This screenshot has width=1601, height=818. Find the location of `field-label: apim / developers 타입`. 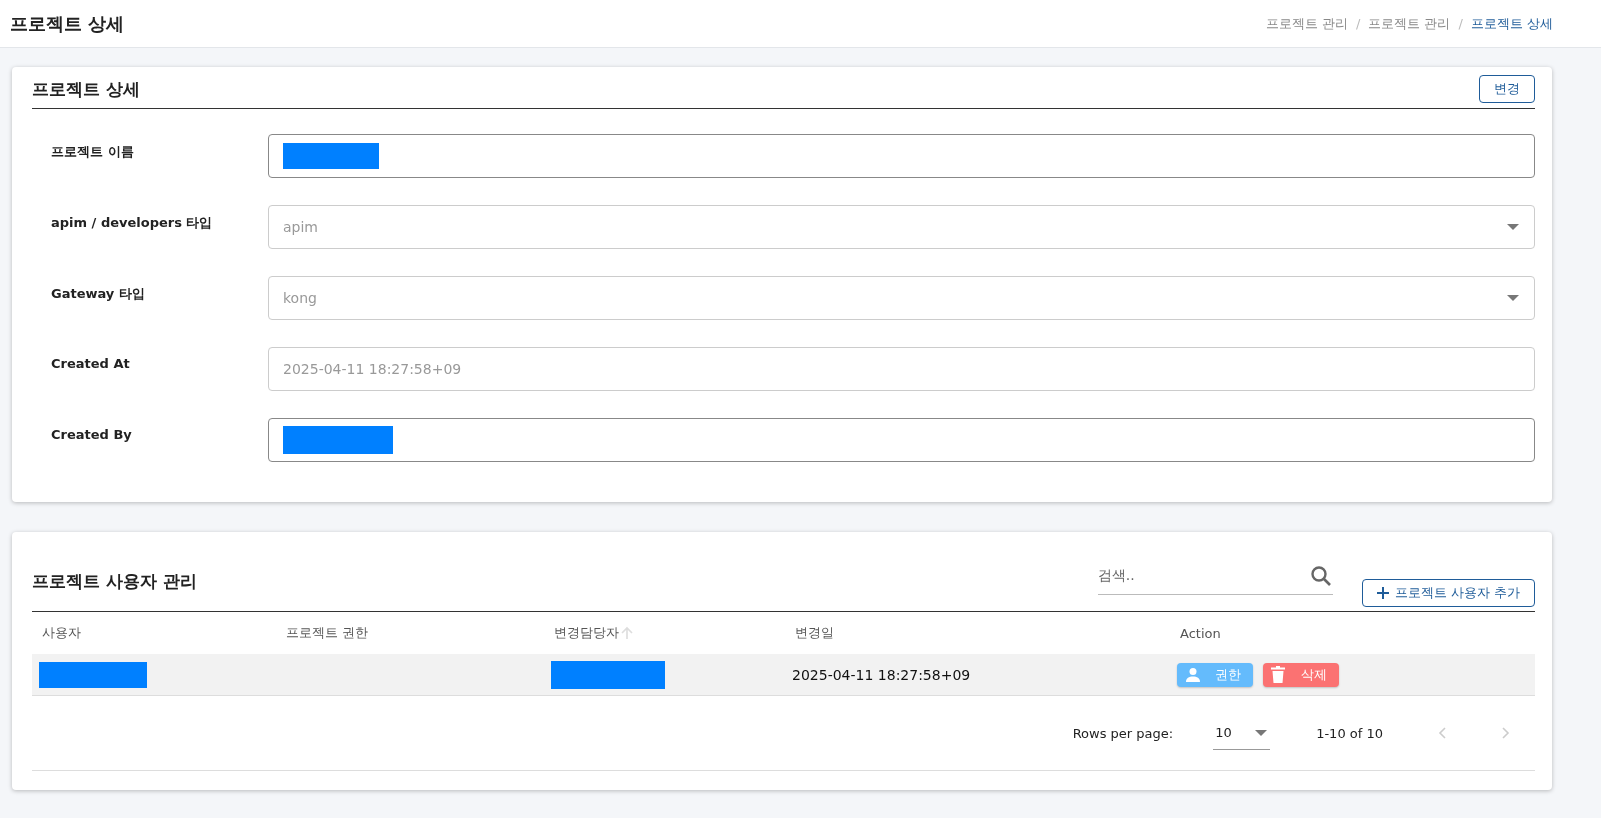

field-label: apim / developers 타입 is located at coordinates (132, 223).